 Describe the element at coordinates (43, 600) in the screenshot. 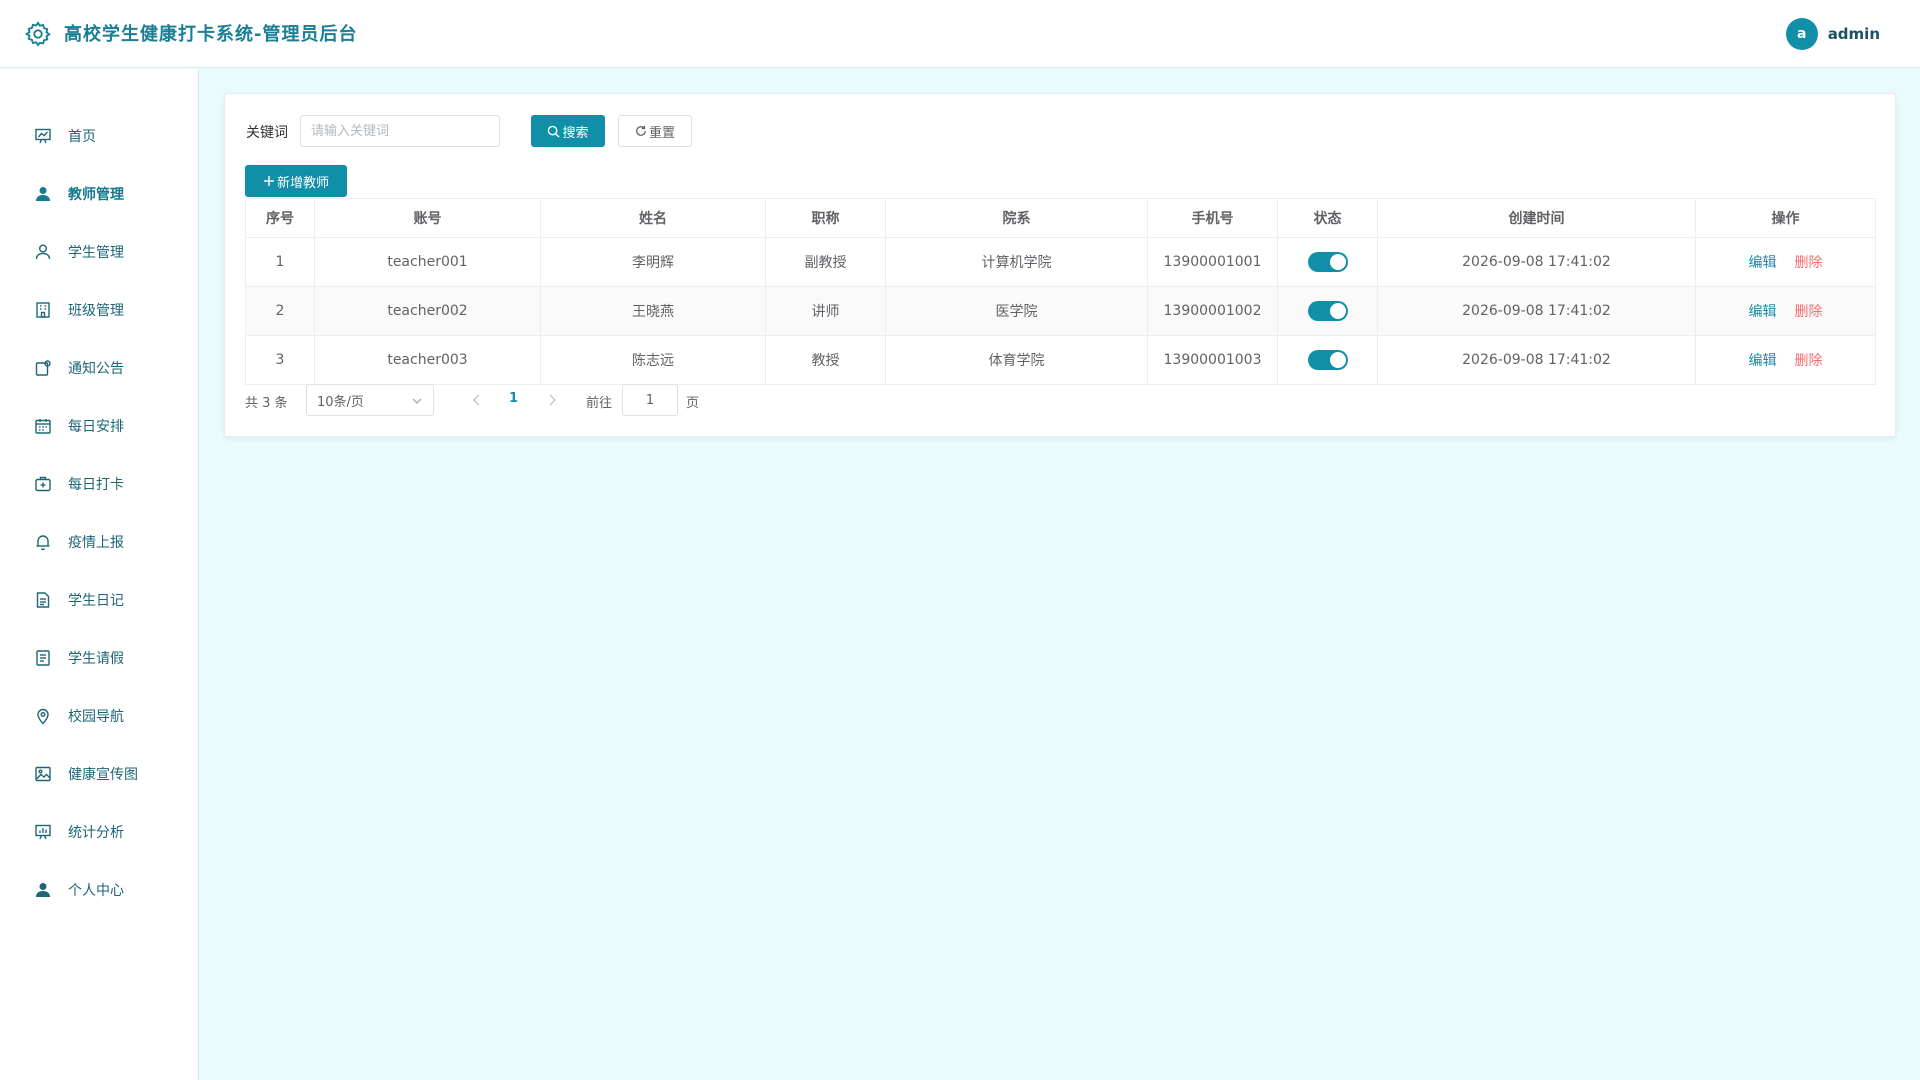

I see `document-icon` at that location.